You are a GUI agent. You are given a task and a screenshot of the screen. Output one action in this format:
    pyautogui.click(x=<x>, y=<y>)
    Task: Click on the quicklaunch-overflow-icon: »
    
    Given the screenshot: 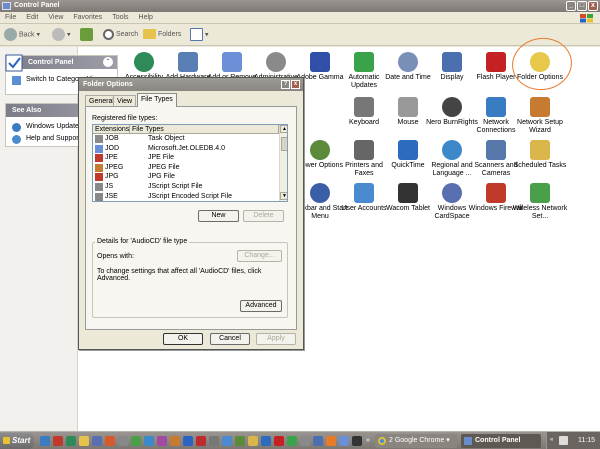 What is the action you would take?
    pyautogui.click(x=368, y=440)
    